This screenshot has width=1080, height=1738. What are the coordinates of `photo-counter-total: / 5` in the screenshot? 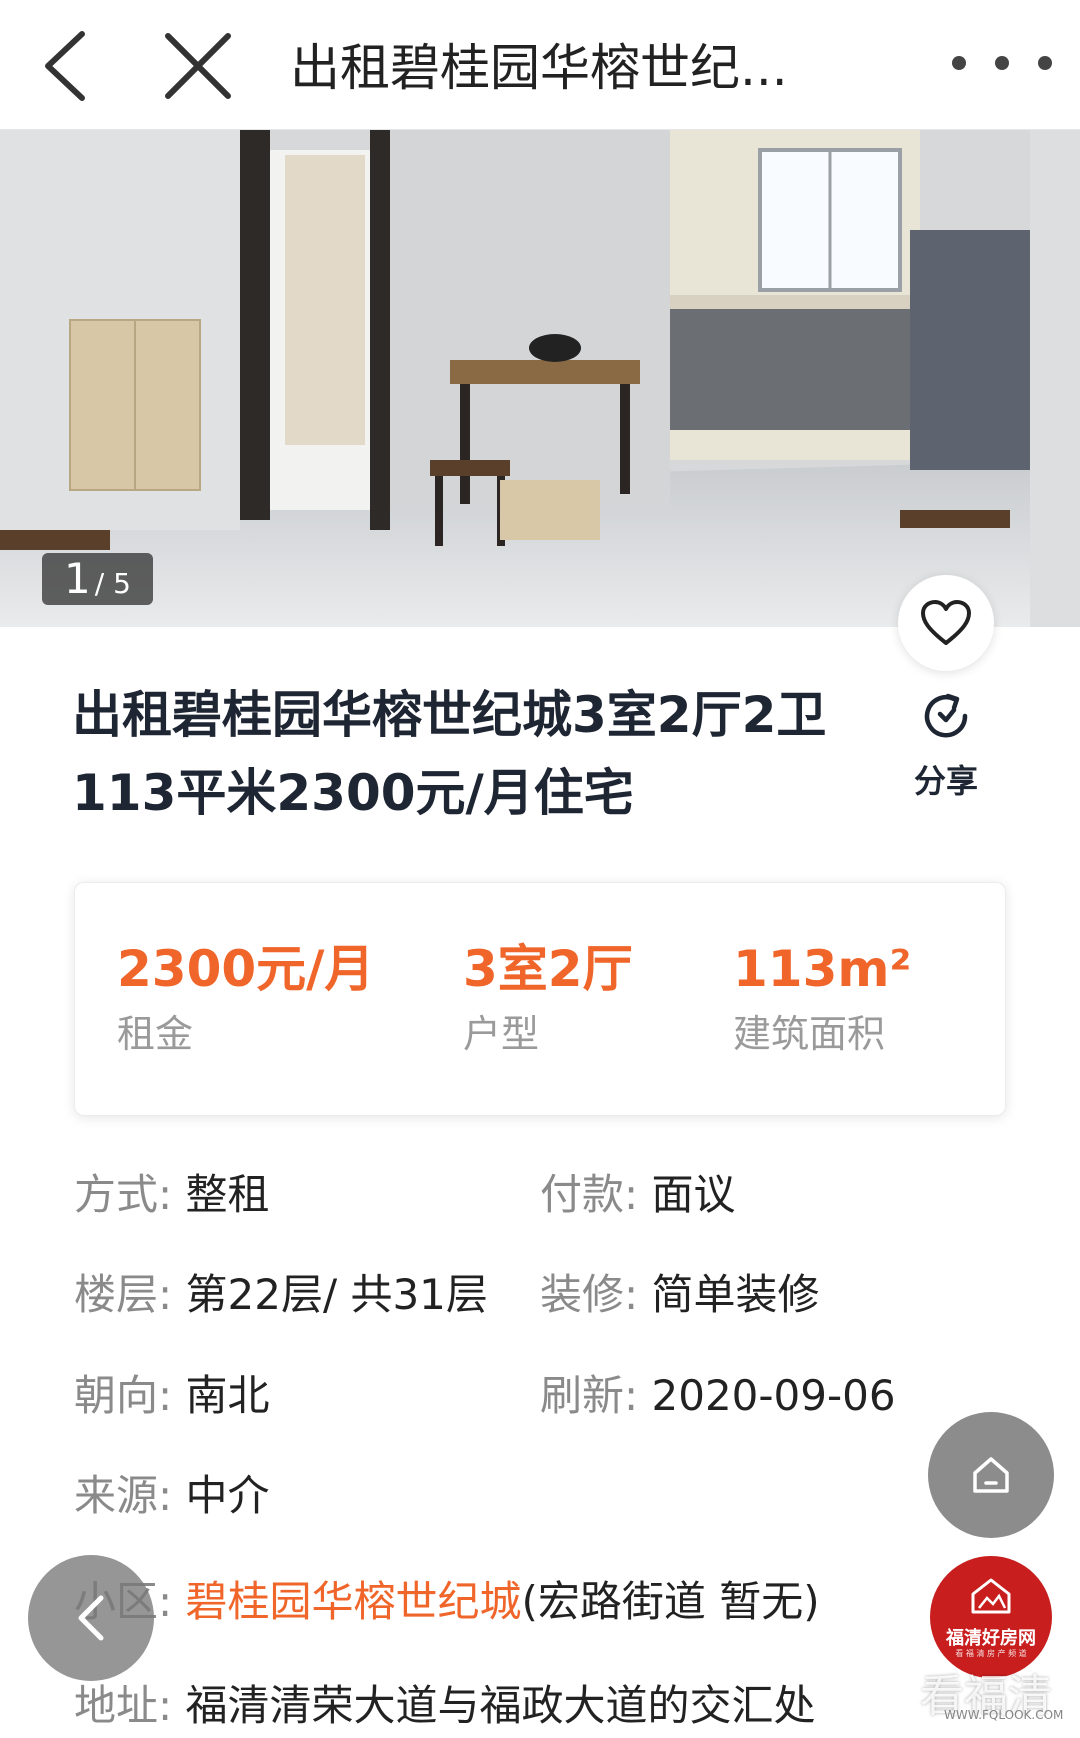 It's located at (112, 583).